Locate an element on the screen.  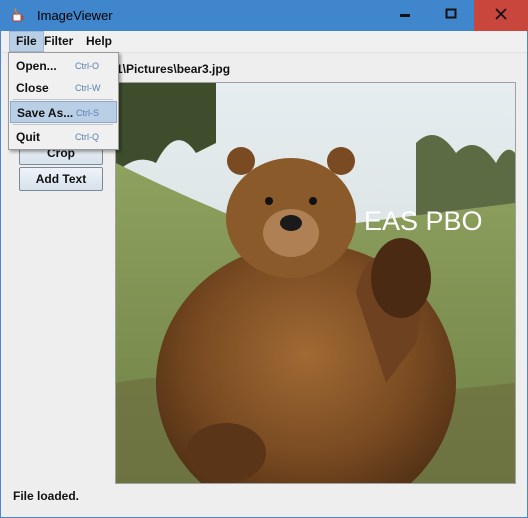
minimize-button is located at coordinates (405, 15).